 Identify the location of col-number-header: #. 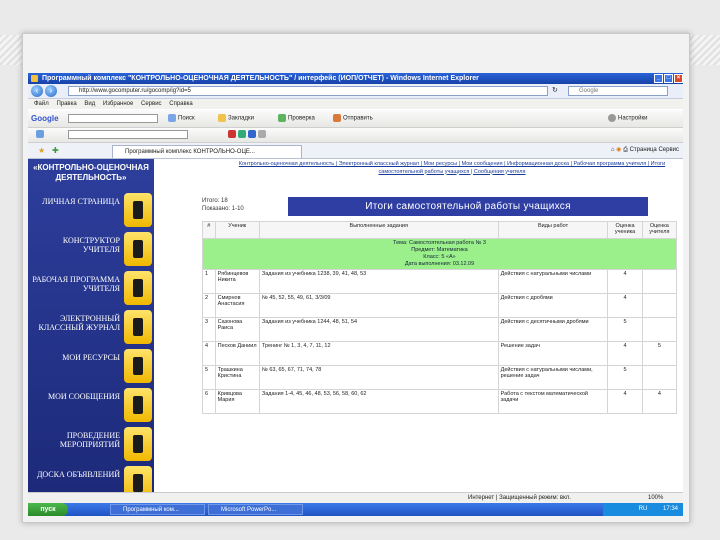
(209, 230).